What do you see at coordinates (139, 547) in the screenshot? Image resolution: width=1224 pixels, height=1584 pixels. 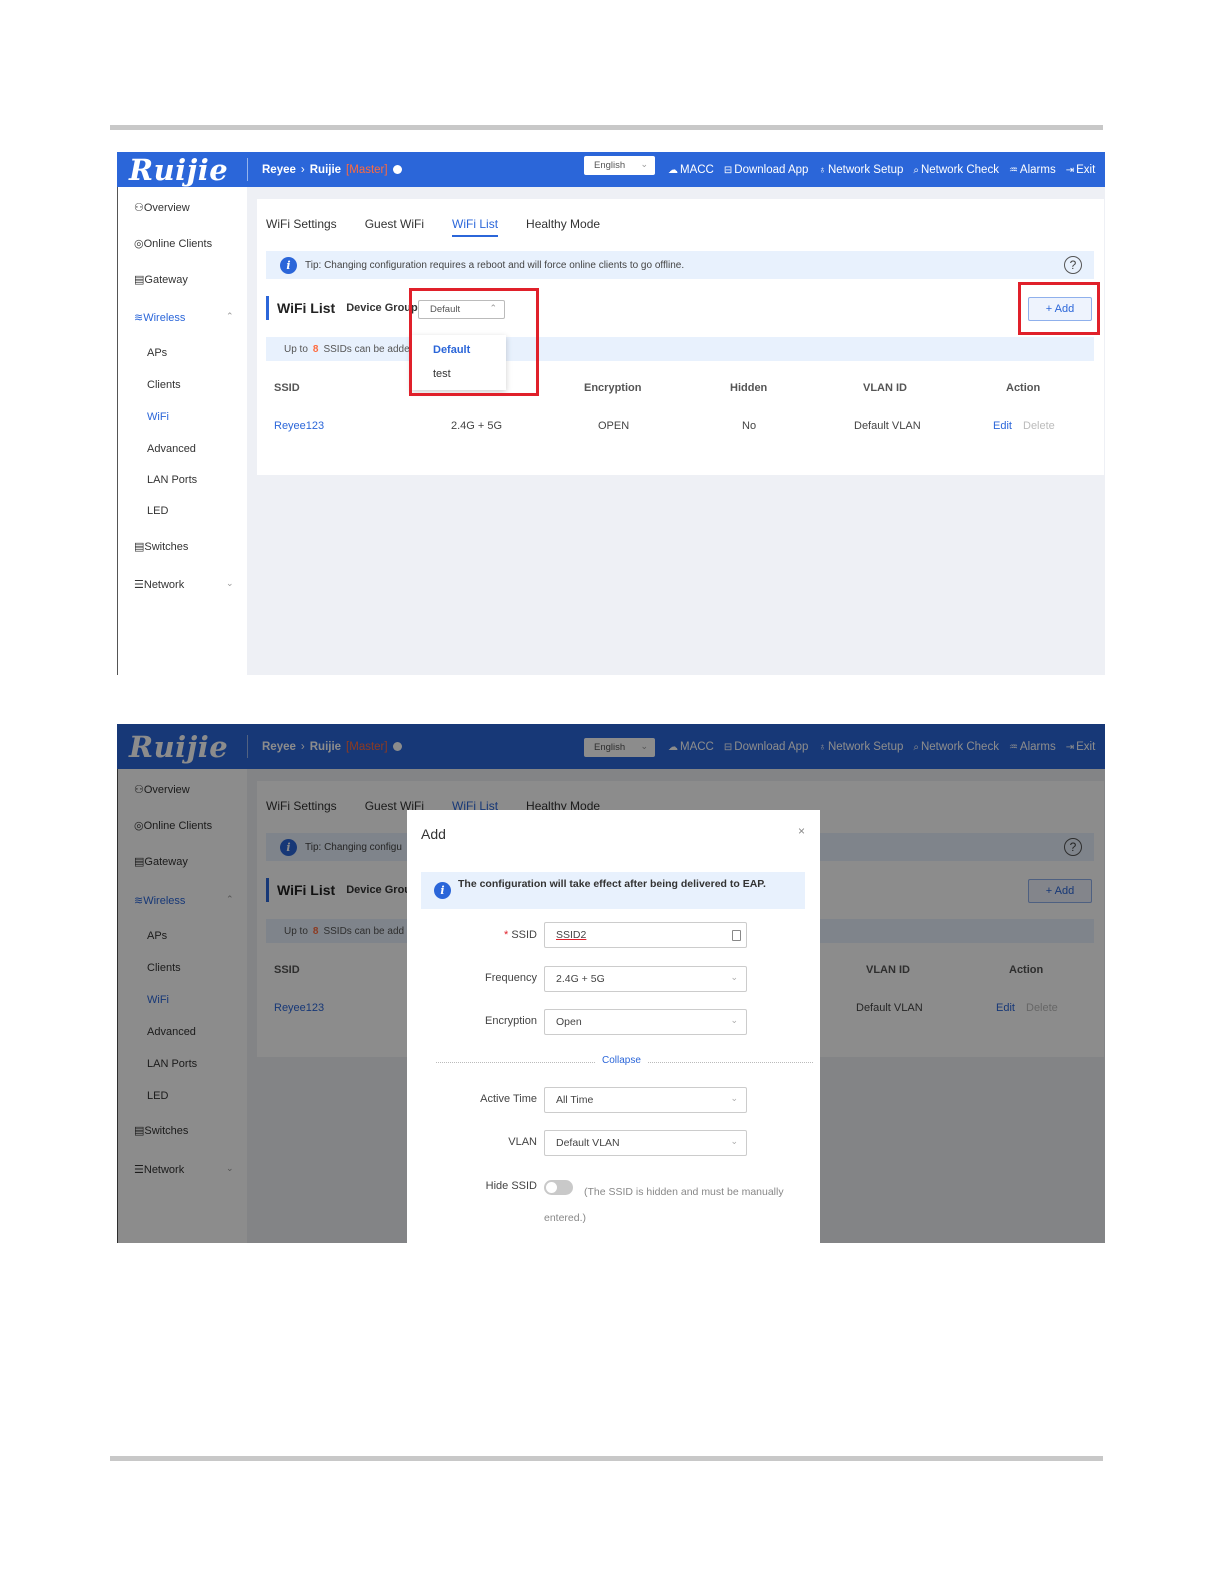 I see `switch-icon: ▤` at bounding box center [139, 547].